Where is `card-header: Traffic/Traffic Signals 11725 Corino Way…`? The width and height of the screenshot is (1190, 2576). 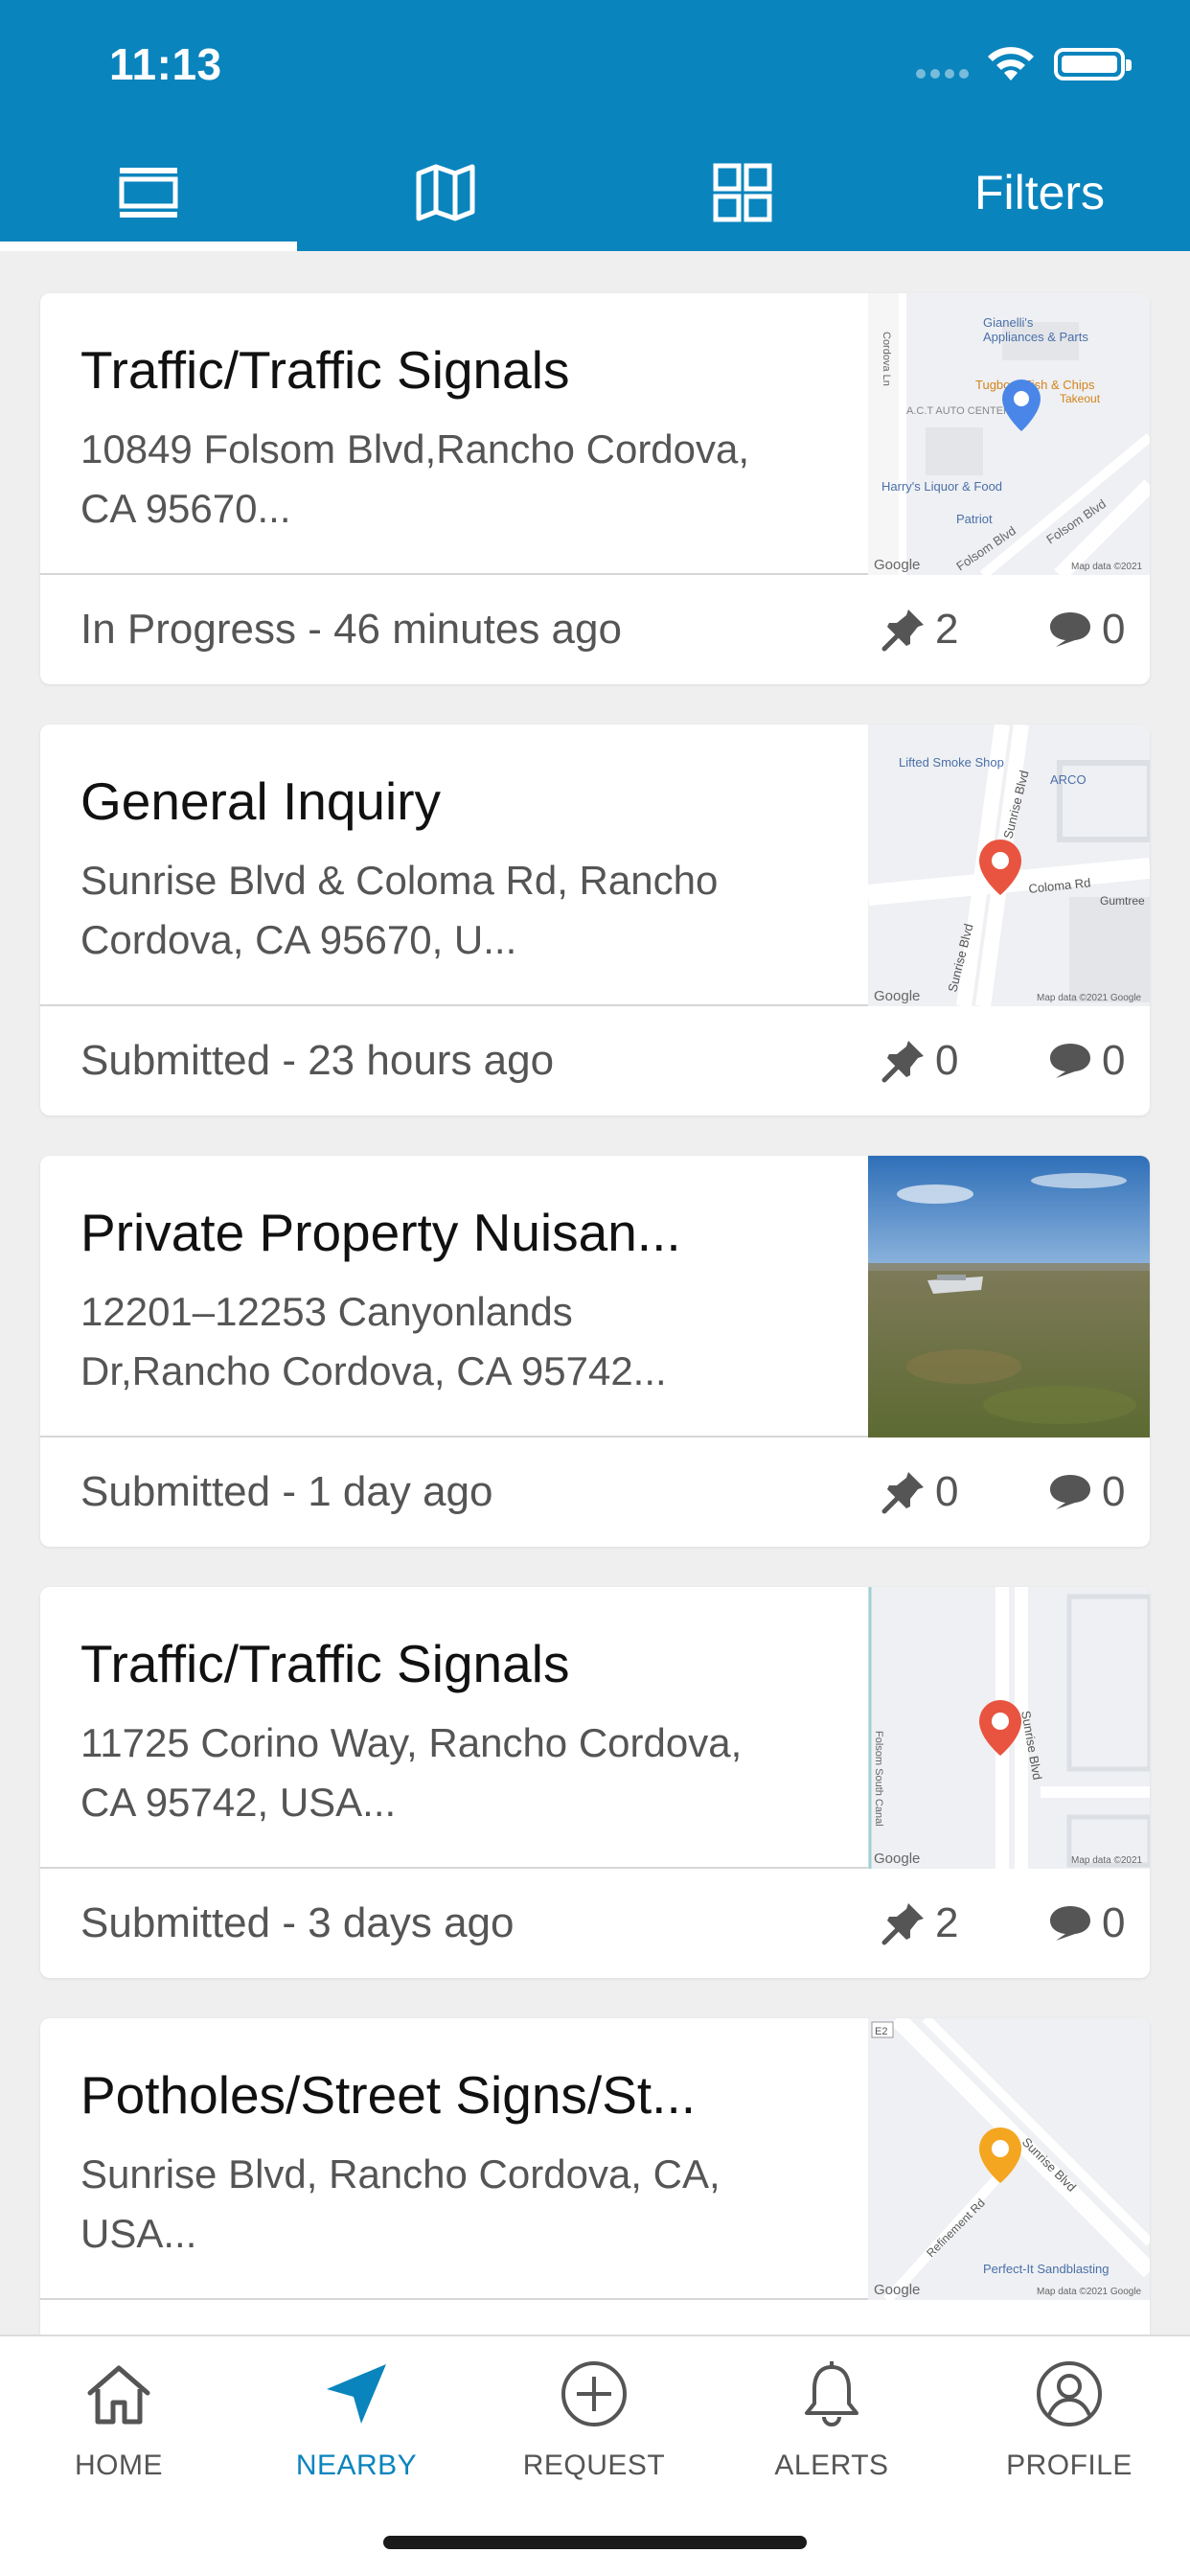
card-header: Traffic/Traffic Signals 11725 Corino Way… is located at coordinates (595, 1728).